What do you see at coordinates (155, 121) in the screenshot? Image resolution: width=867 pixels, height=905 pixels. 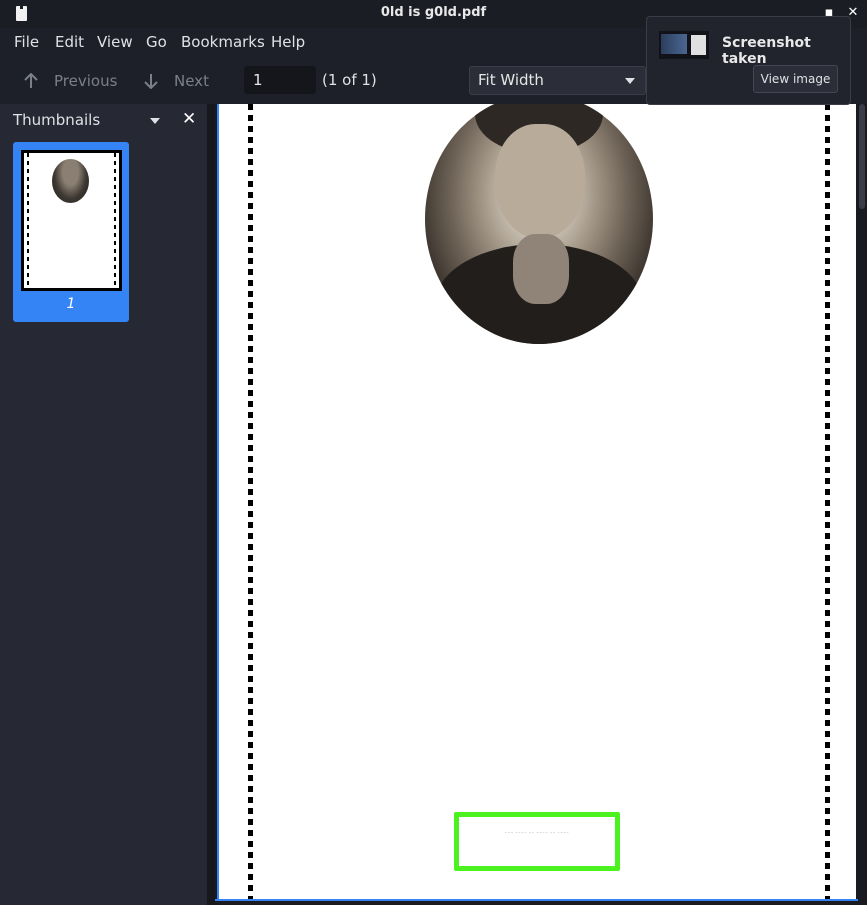 I see `sidebar-mode-dropdown-icon` at bounding box center [155, 121].